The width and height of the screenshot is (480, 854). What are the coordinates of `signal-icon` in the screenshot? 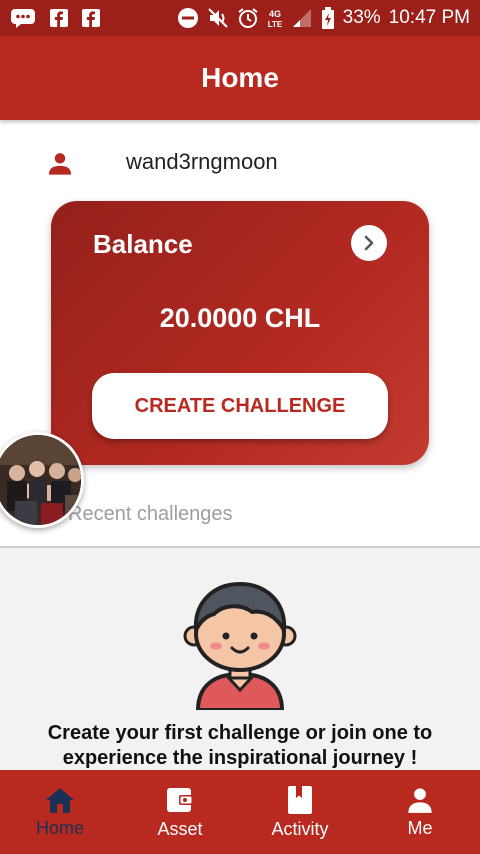 It's located at (302, 18).